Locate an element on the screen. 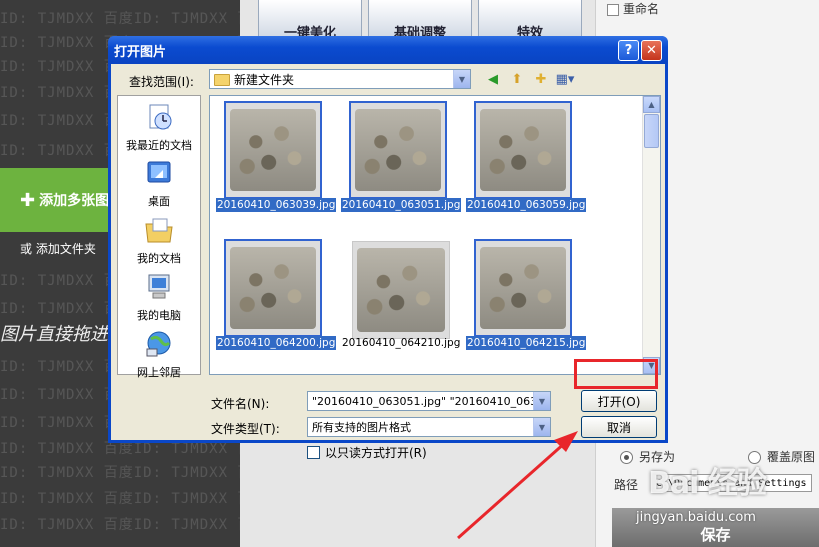  network-icon is located at coordinates (158, 344).